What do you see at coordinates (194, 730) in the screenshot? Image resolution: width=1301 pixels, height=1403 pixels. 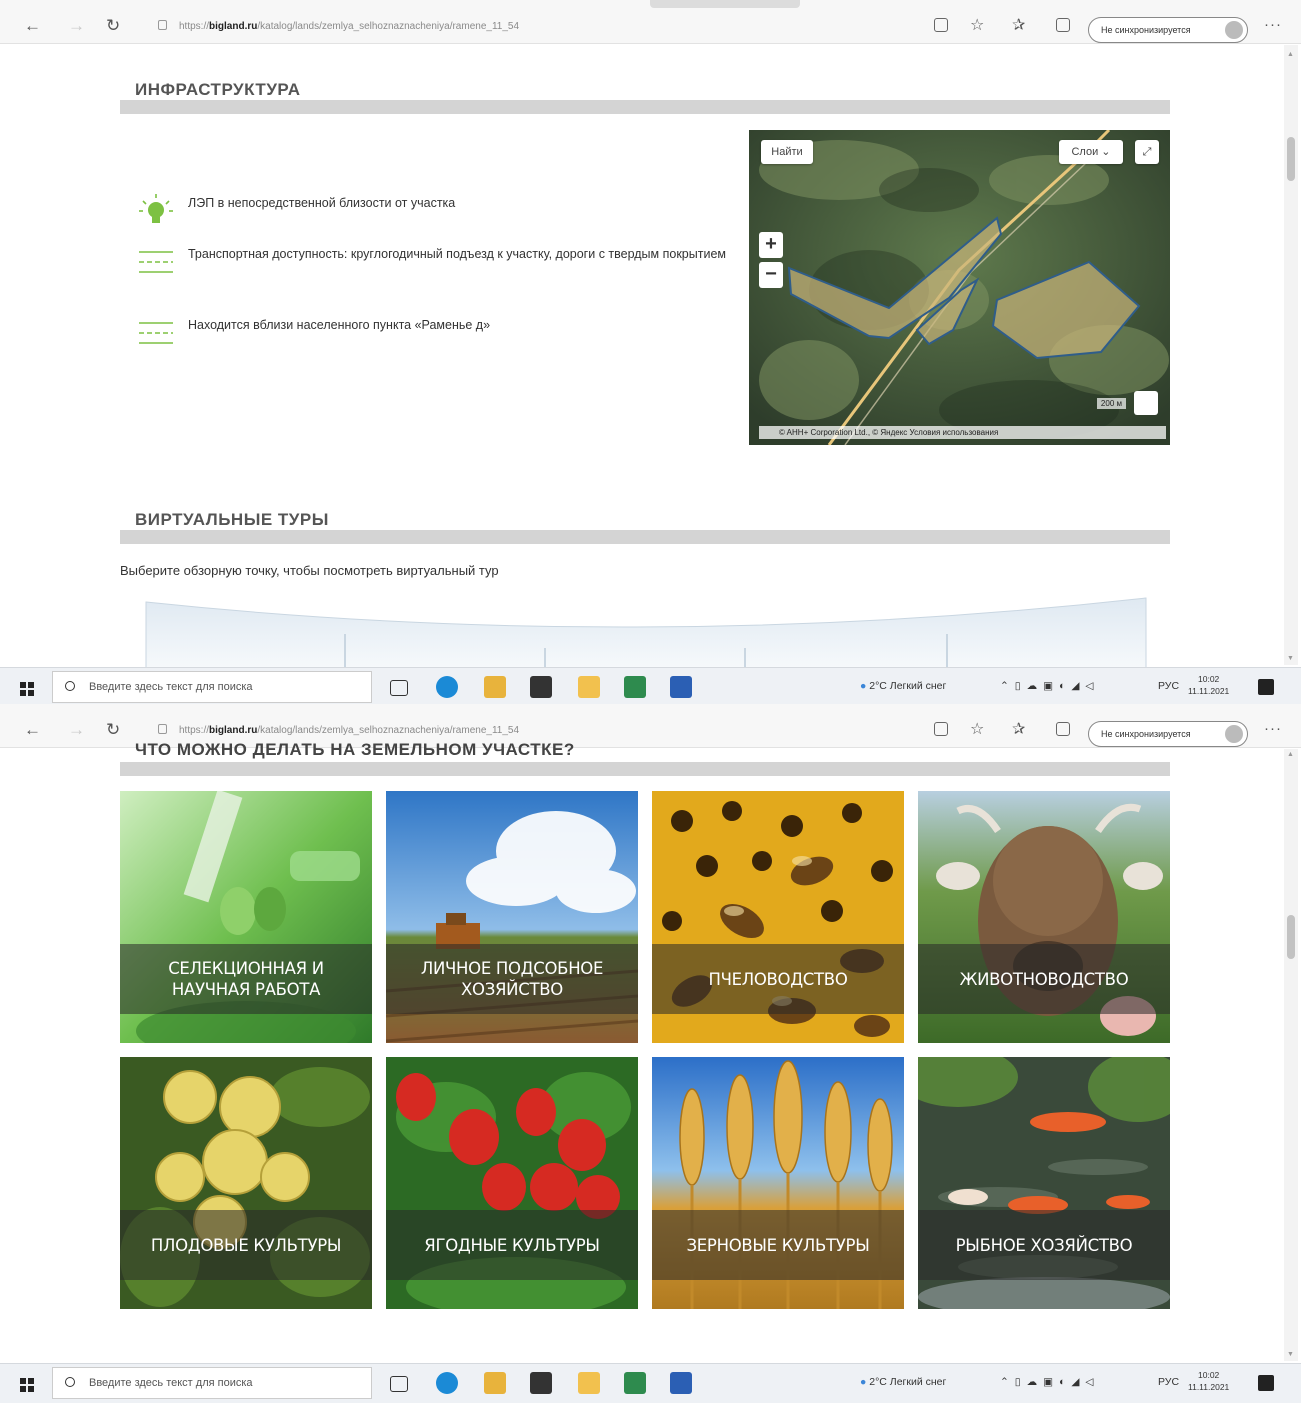 I see `url-scheme: https://` at bounding box center [194, 730].